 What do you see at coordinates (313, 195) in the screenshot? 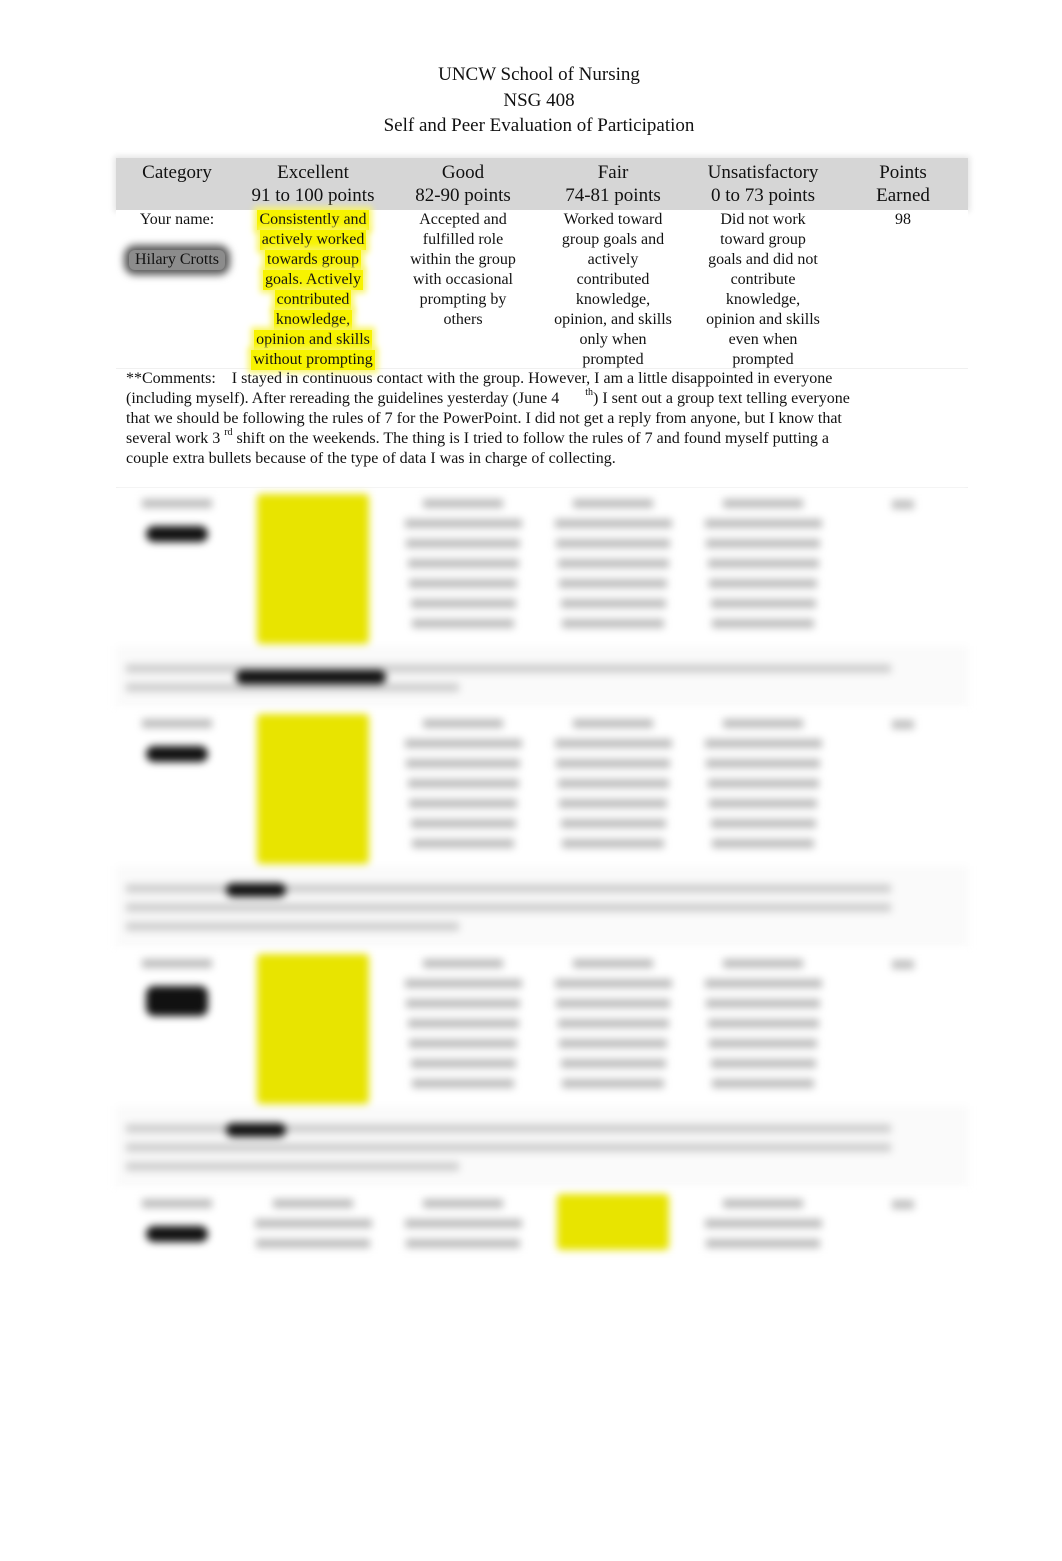
I see `header-sub: 91 to 100 points` at bounding box center [313, 195].